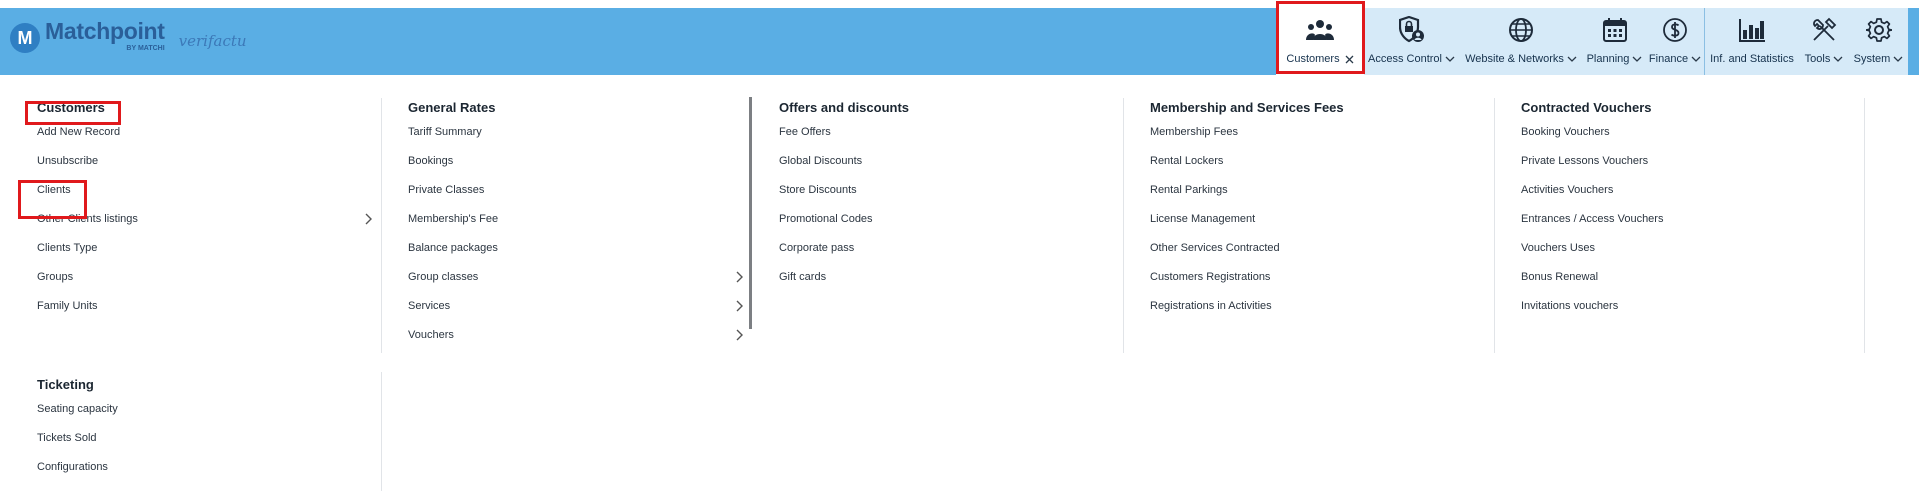 The height and width of the screenshot is (491, 1919). Describe the element at coordinates (204, 168) in the screenshot. I see `menu-item-unsubscribe: Unsubscribe` at that location.